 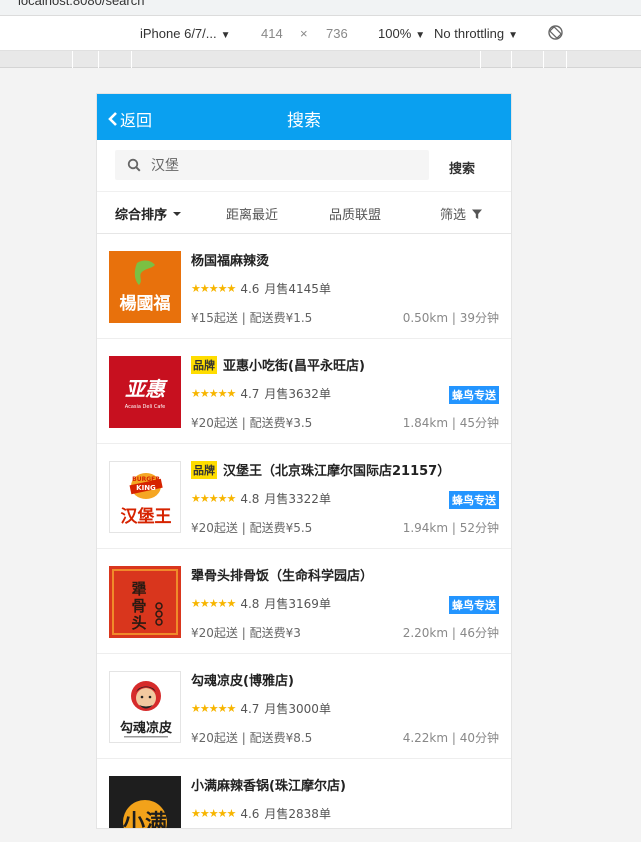 What do you see at coordinates (252, 423) in the screenshot?
I see `delivery-fee: ¥20起送 | 配送费¥3.5` at bounding box center [252, 423].